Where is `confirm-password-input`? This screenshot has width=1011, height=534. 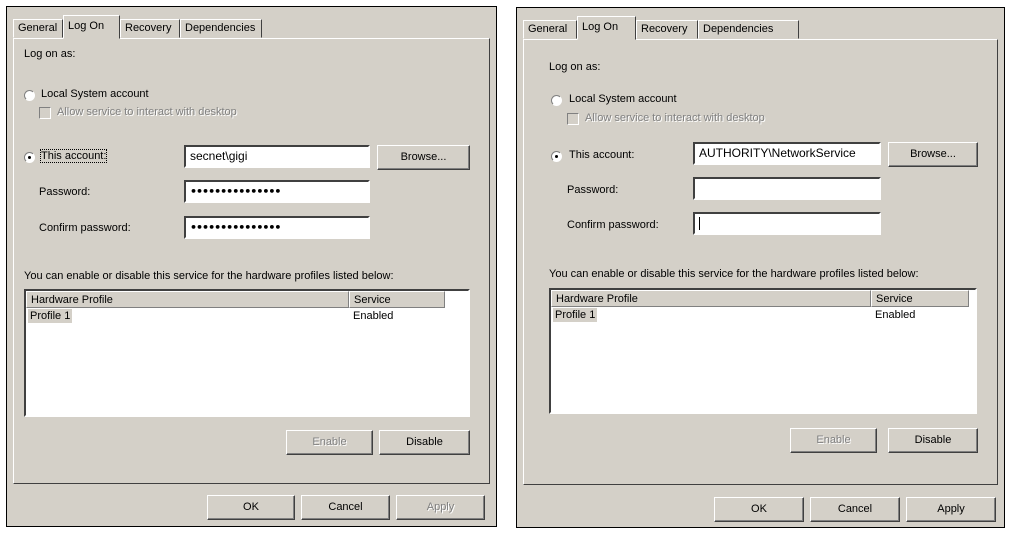
confirm-password-input is located at coordinates (787, 223).